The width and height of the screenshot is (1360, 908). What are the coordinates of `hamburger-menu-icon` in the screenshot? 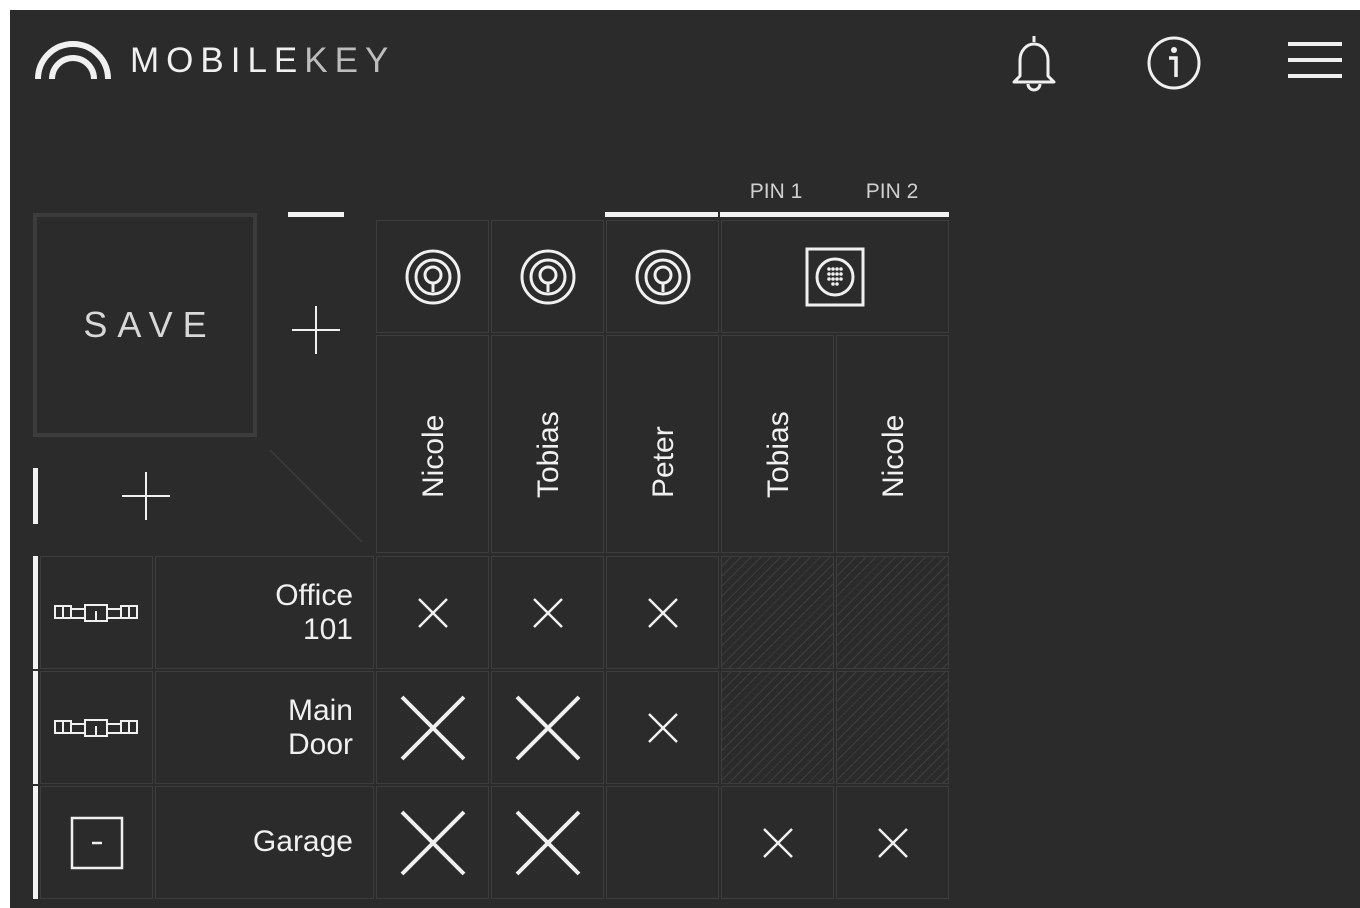 It's located at (1315, 60).